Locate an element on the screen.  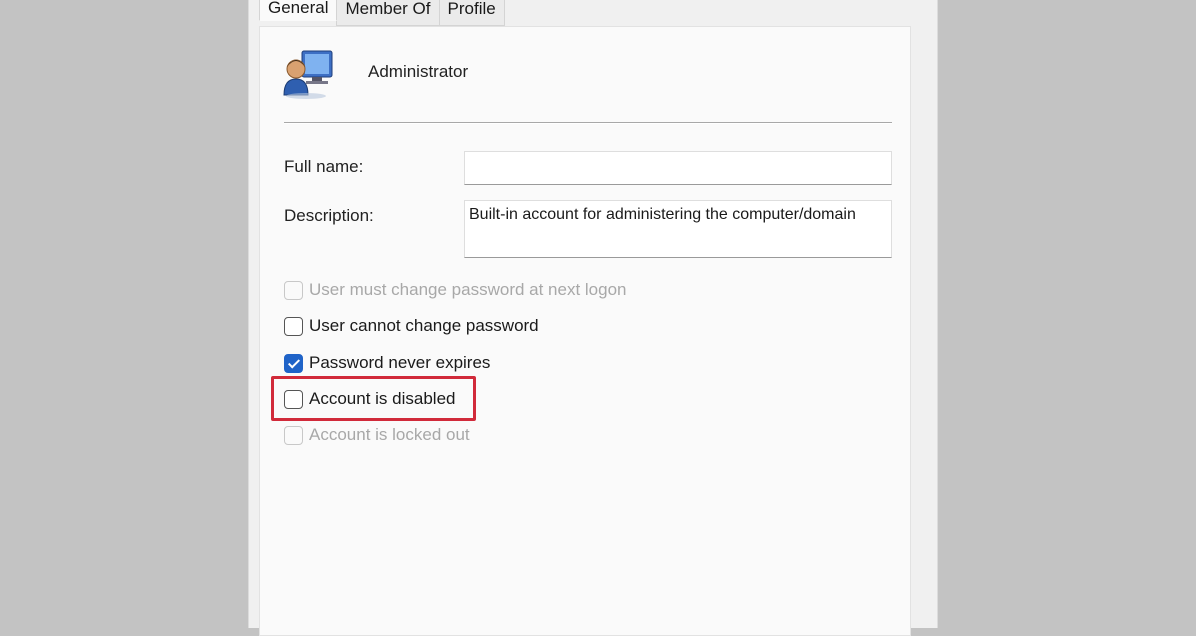
user-account-icon is located at coordinates (310, 75).